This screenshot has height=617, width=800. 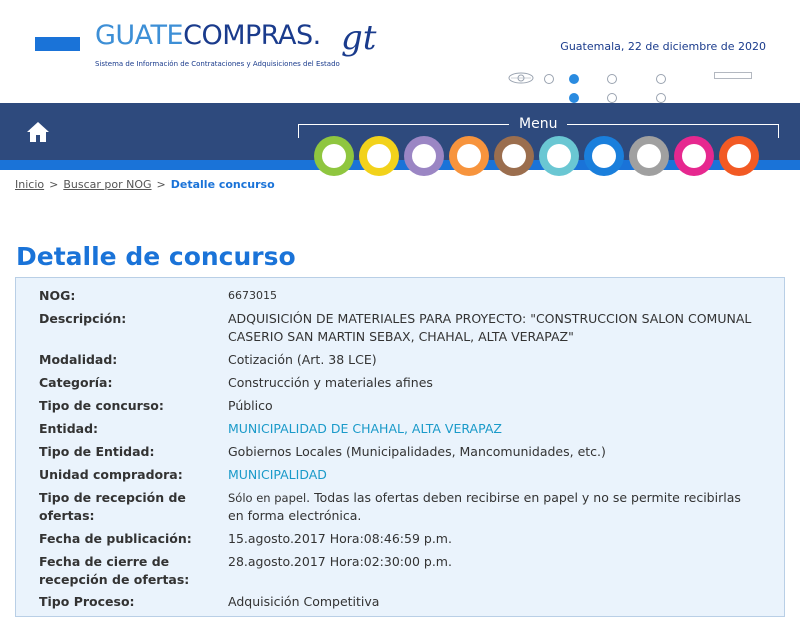 I want to click on detail-value: Adquisición Competitiva, so click(x=304, y=601).